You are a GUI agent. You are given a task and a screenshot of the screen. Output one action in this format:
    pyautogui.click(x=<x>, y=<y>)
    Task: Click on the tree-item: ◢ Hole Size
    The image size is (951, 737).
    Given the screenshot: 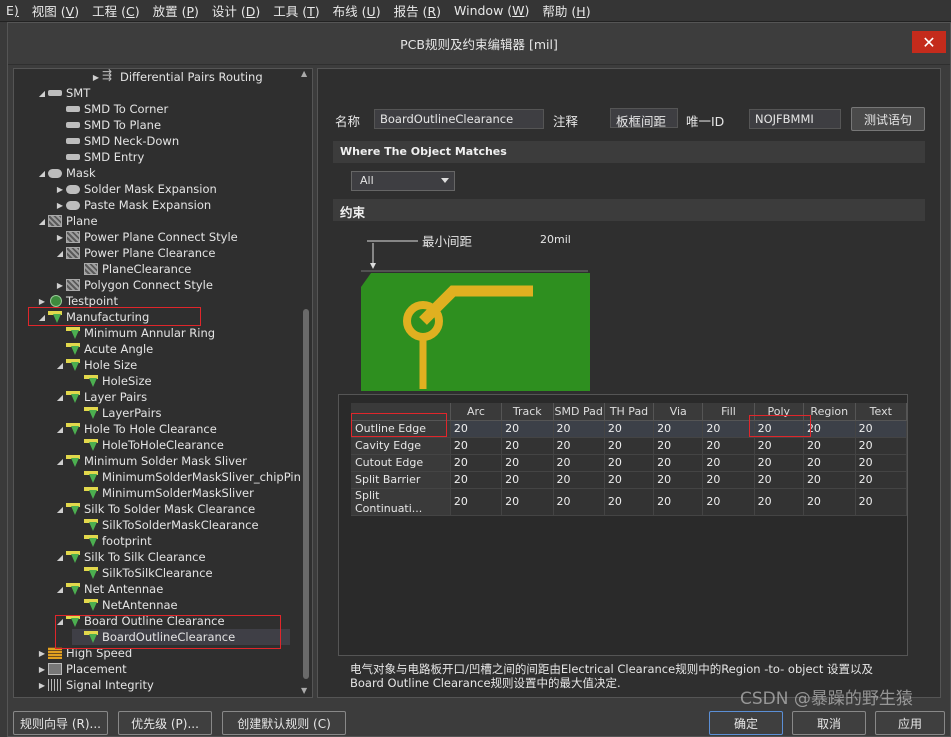 What is the action you would take?
    pyautogui.click(x=95, y=365)
    